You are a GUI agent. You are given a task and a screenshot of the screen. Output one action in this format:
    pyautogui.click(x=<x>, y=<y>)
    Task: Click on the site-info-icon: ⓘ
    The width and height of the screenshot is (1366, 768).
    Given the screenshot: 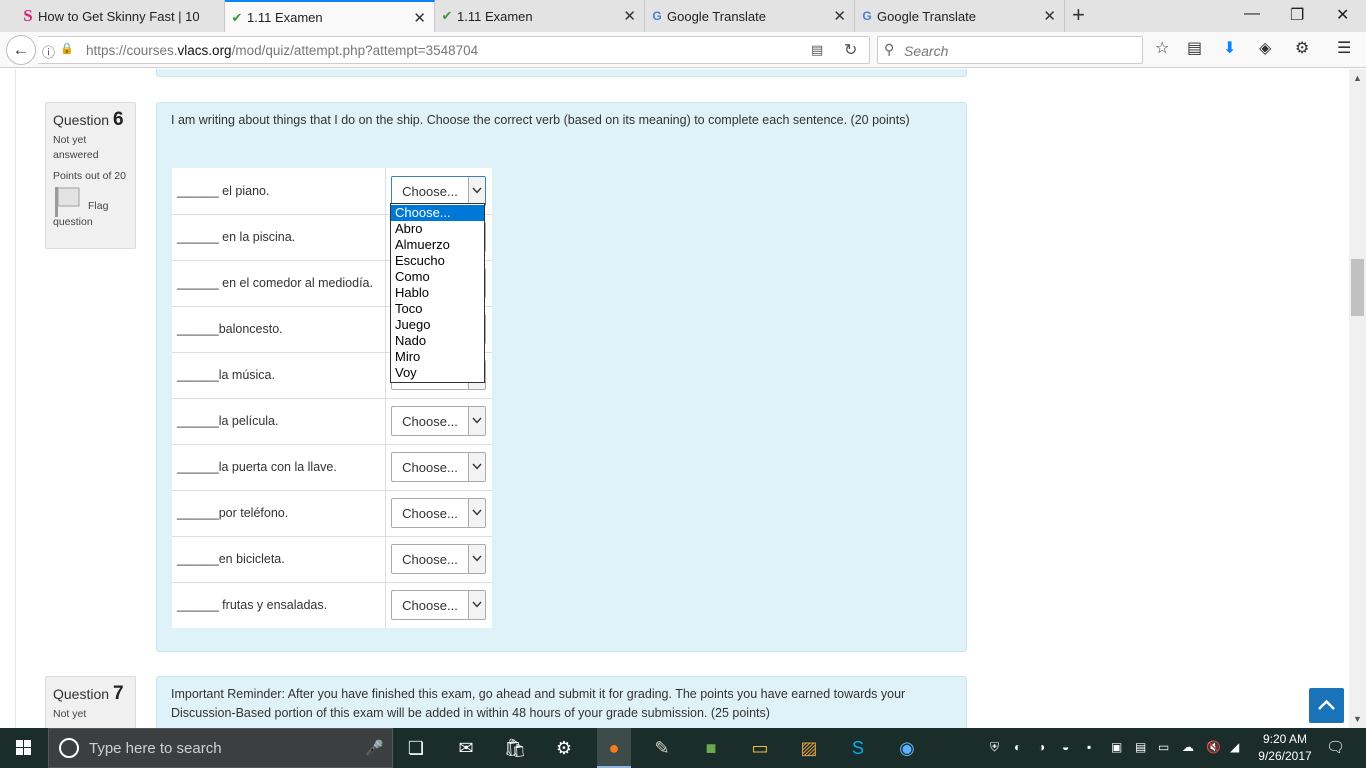 What is the action you would take?
    pyautogui.click(x=48, y=51)
    